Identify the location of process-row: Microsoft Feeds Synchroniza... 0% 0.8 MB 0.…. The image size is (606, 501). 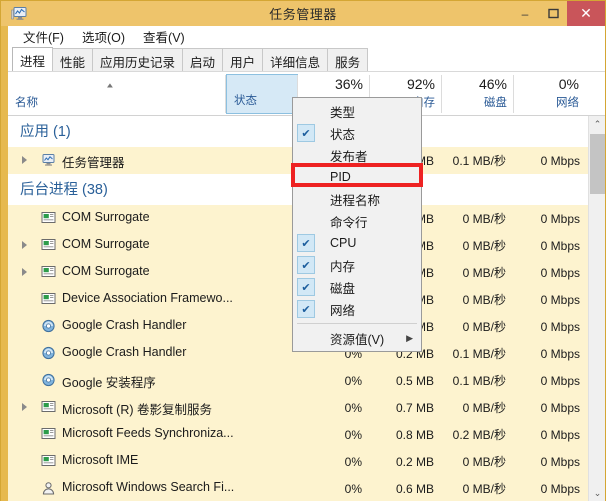
(298, 434).